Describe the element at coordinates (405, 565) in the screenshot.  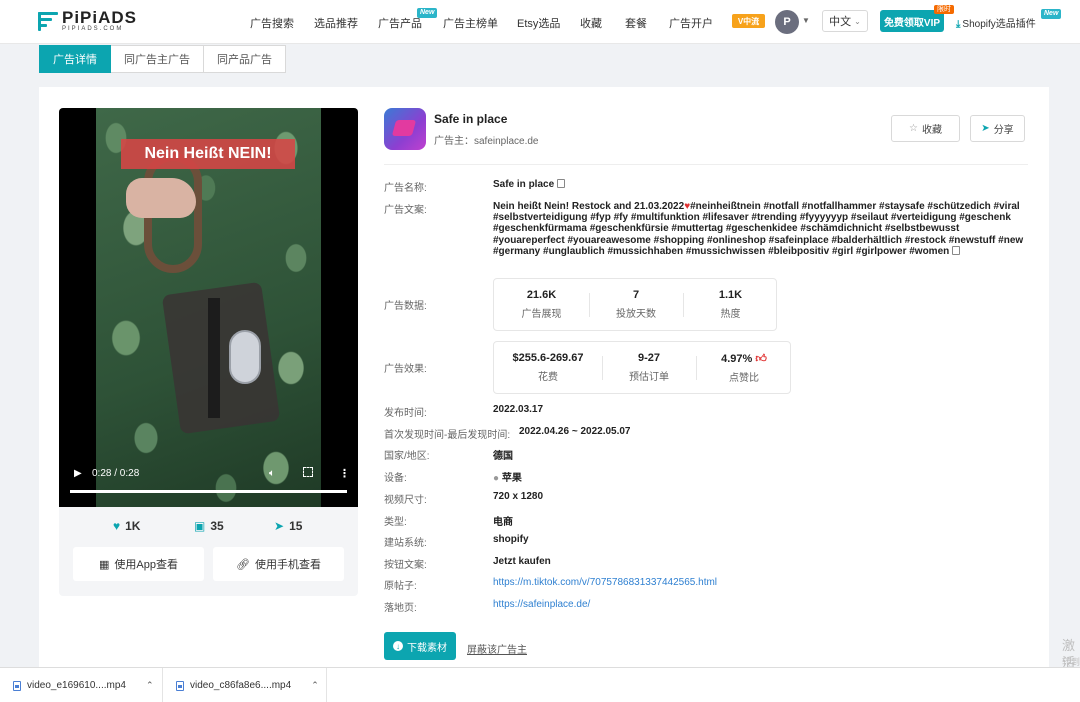
I see `cta-label: 按钮文案:` at that location.